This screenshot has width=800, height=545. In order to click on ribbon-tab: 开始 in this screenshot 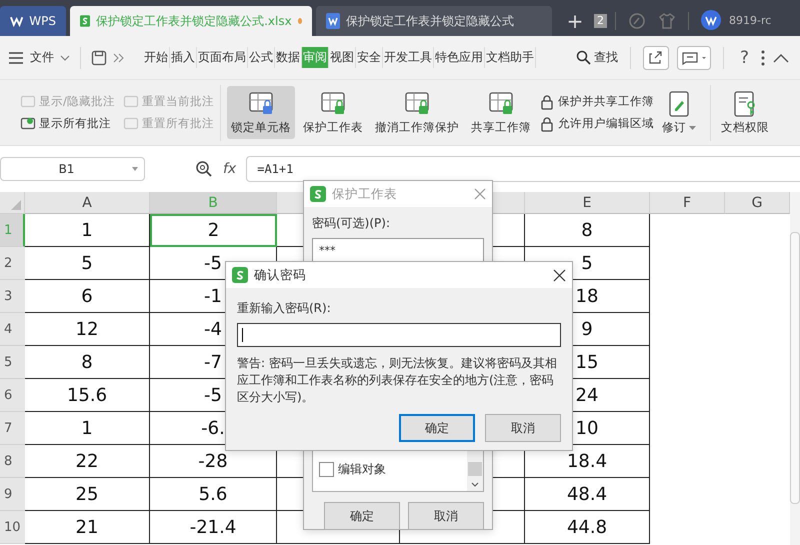, I will do `click(156, 57)`.